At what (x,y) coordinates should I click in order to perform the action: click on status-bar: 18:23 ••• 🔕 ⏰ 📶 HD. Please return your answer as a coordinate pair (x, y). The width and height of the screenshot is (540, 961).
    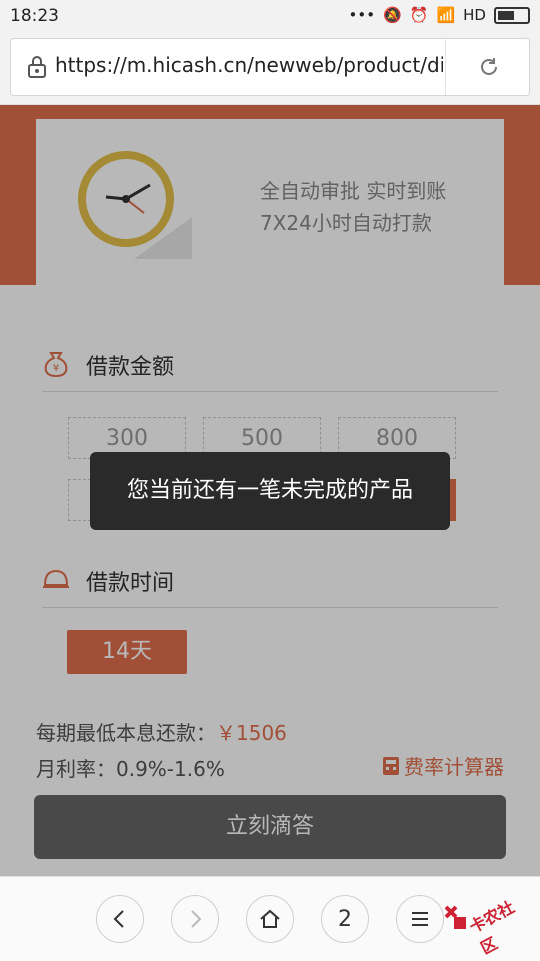
    Looking at the image, I should click on (270, 16).